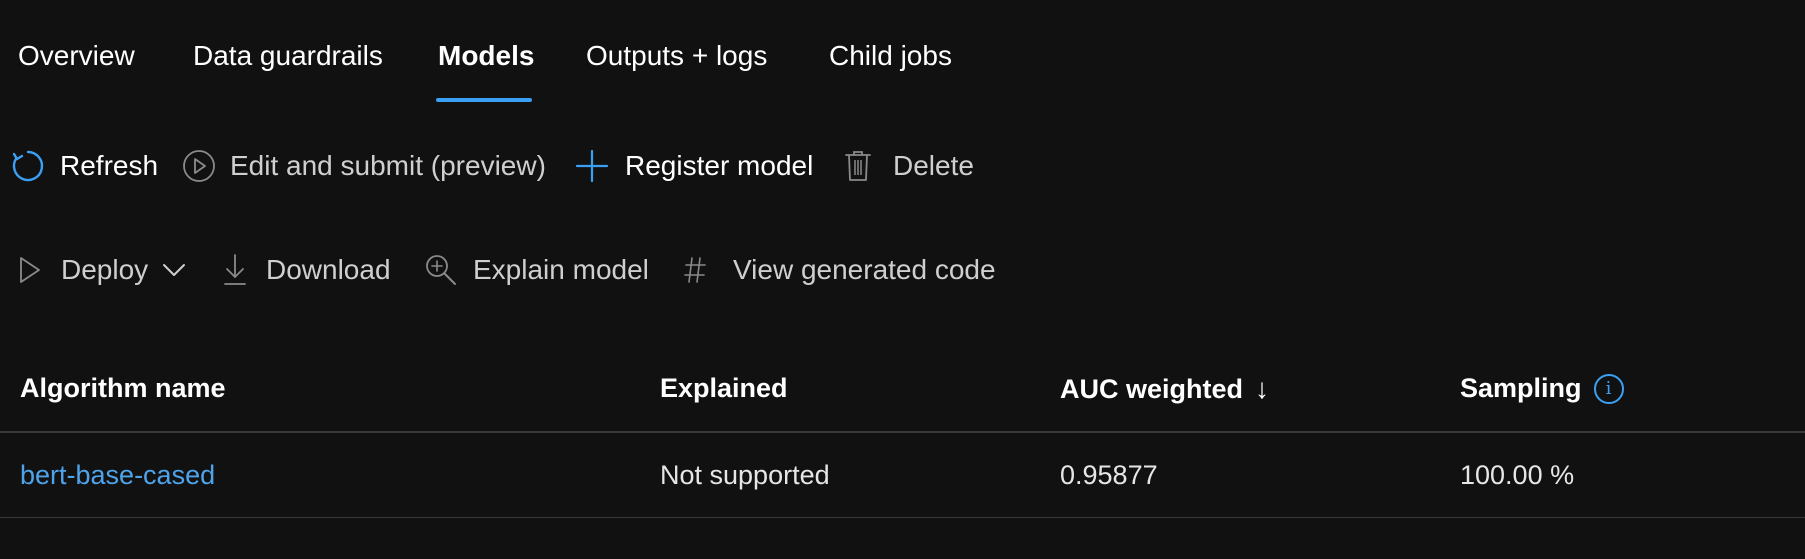  What do you see at coordinates (30, 270) in the screenshot?
I see `play-outline-icon` at bounding box center [30, 270].